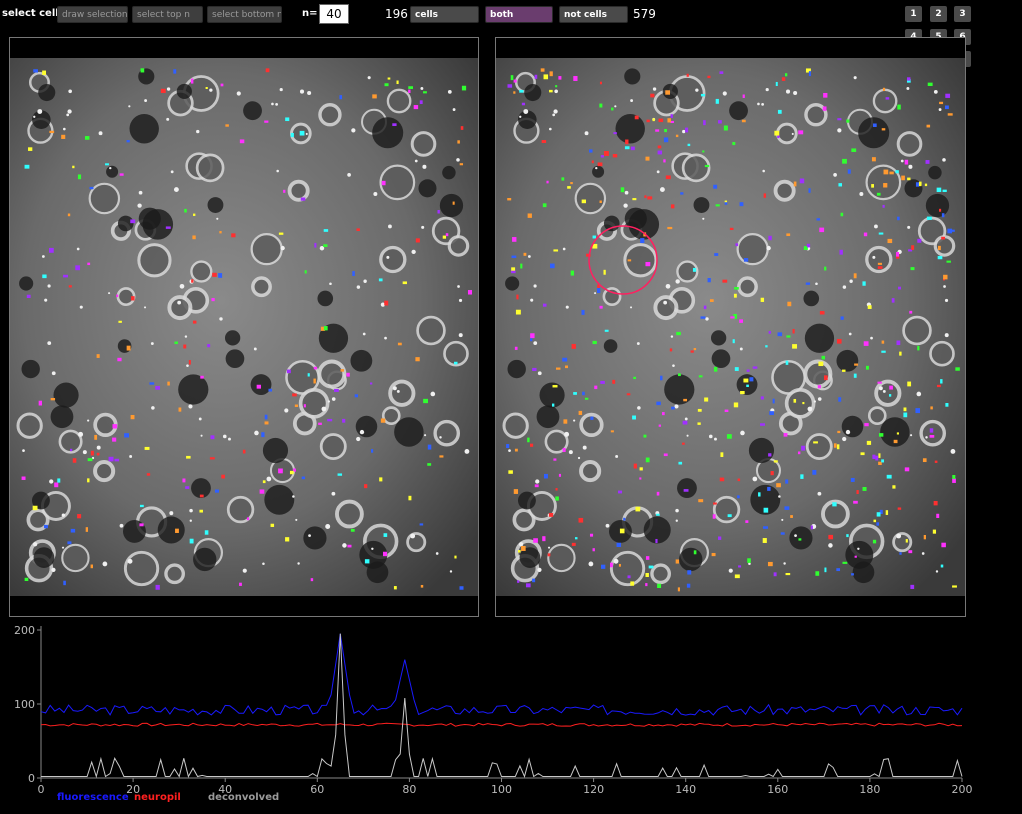 Image resolution: width=1022 pixels, height=814 pixels. I want to click on view-button-2: 2, so click(938, 14).